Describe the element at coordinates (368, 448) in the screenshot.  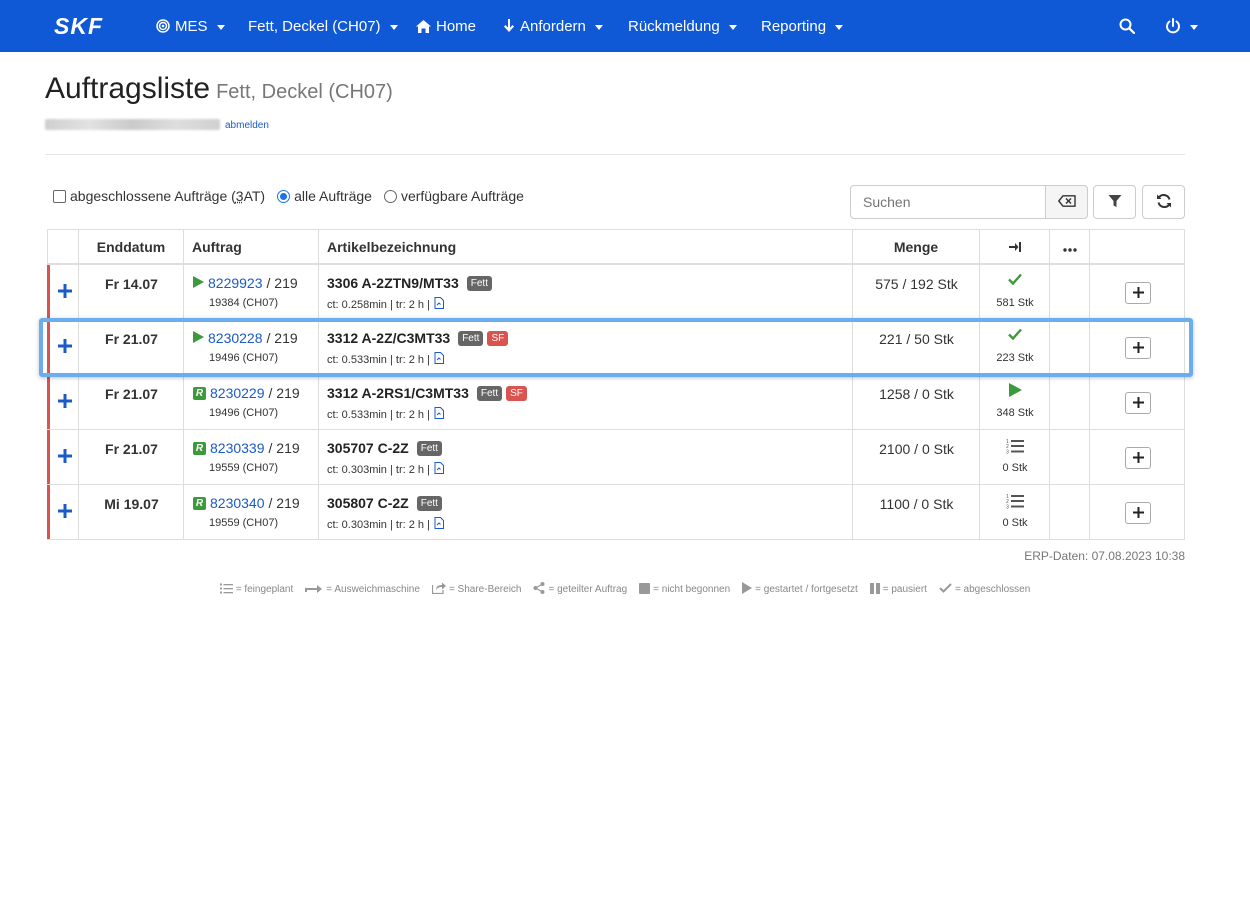
I see `article-name: 305707 C-2Z` at that location.